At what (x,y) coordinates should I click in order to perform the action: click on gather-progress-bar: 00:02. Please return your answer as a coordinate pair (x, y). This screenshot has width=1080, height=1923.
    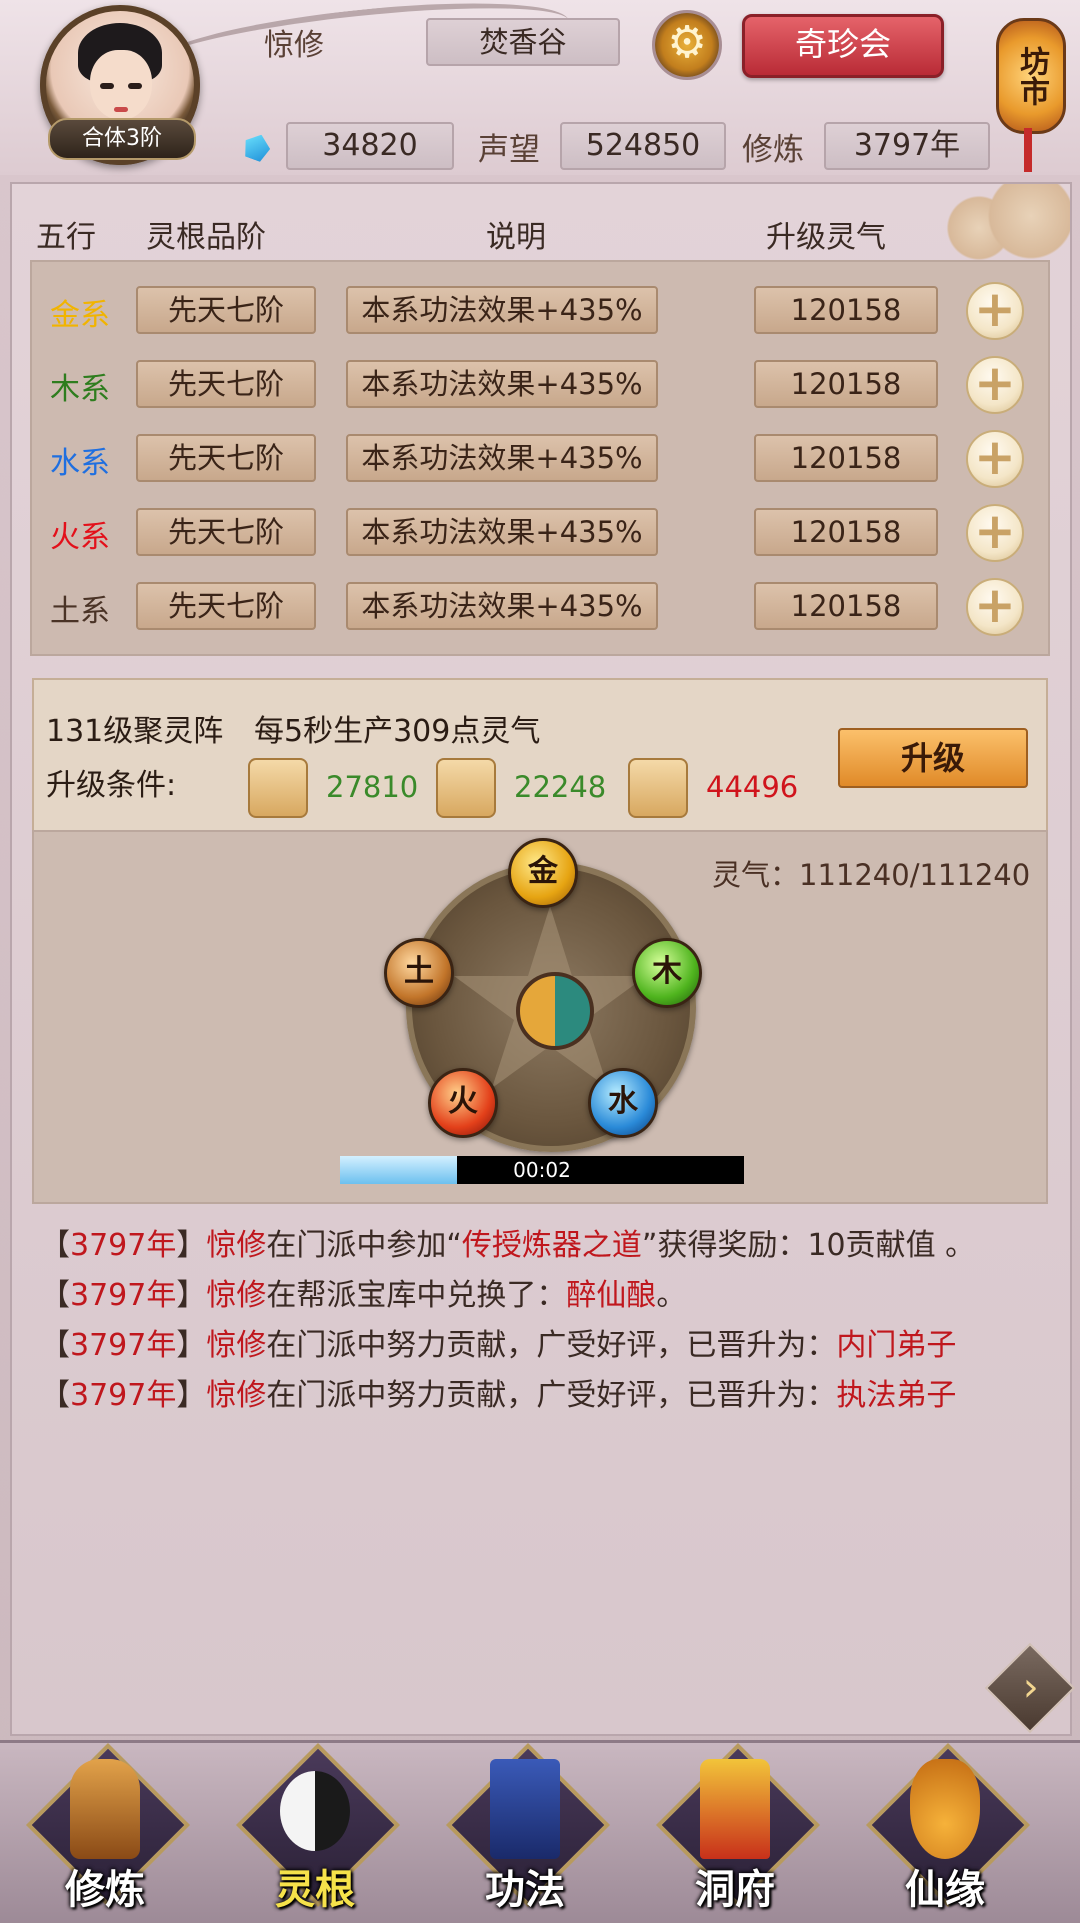
    Looking at the image, I should click on (542, 1170).